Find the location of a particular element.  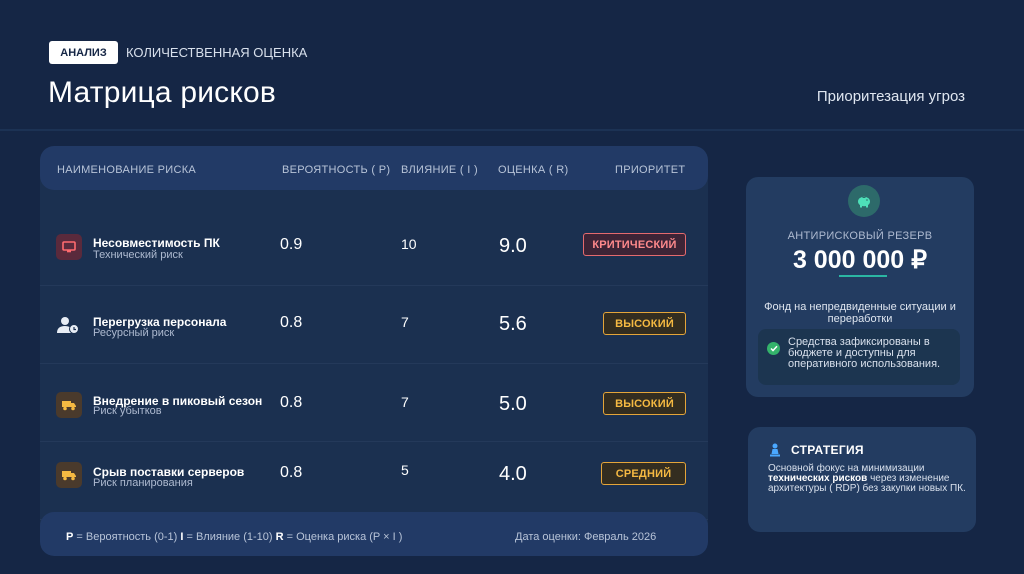

chess-pawn-icon is located at coordinates (775, 452).